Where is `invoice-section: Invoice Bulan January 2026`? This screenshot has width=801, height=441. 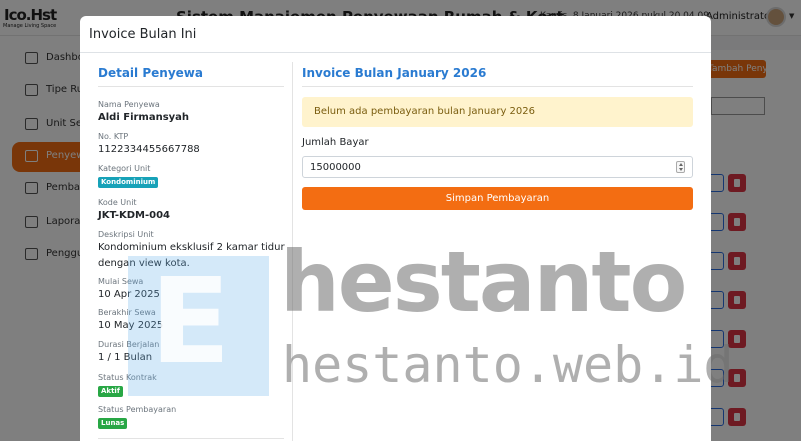
invoice-section: Invoice Bulan January 2026 is located at coordinates (394, 71).